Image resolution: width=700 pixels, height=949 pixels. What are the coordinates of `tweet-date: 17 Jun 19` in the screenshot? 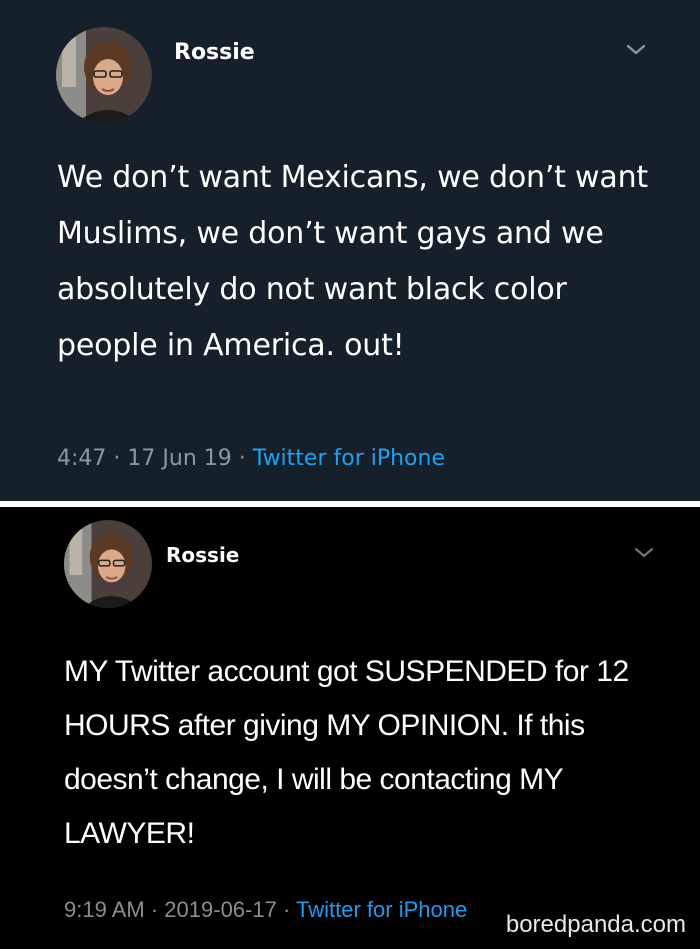 It's located at (179, 458).